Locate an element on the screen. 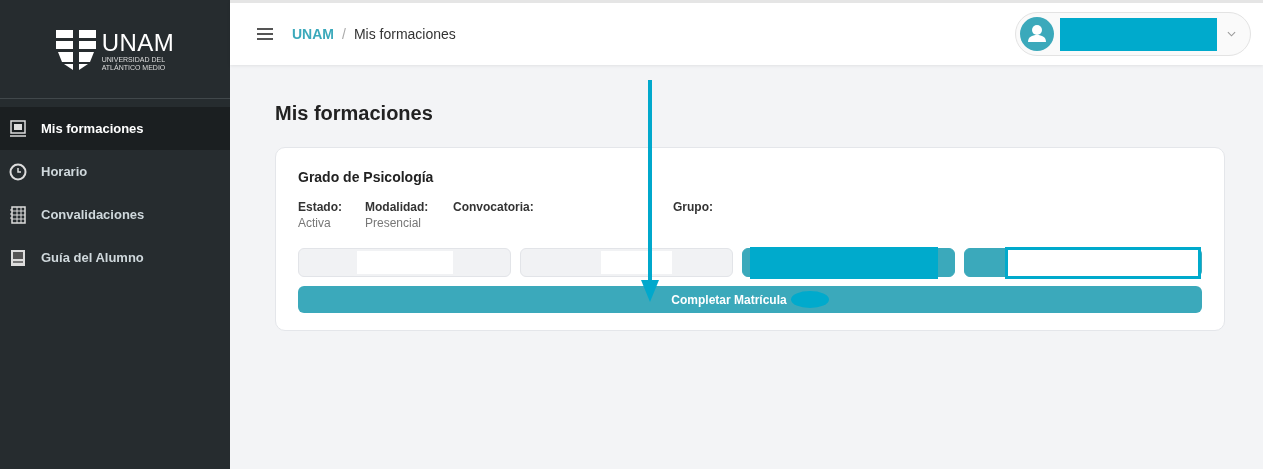 The height and width of the screenshot is (469, 1263). field-label: Estado: is located at coordinates (320, 207).